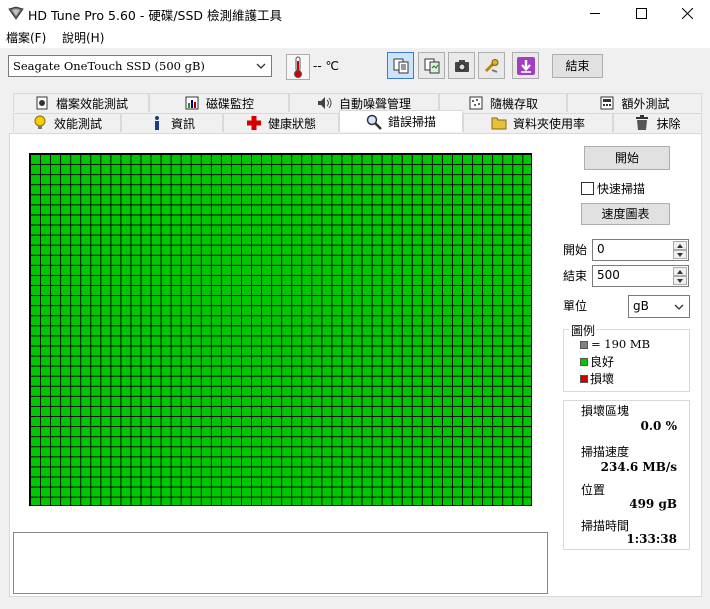  Describe the element at coordinates (155, 15) in the screenshot. I see `window-title: HD Tune Pro 5.60 - 硬碟/SSD 檢測維護工具` at that location.